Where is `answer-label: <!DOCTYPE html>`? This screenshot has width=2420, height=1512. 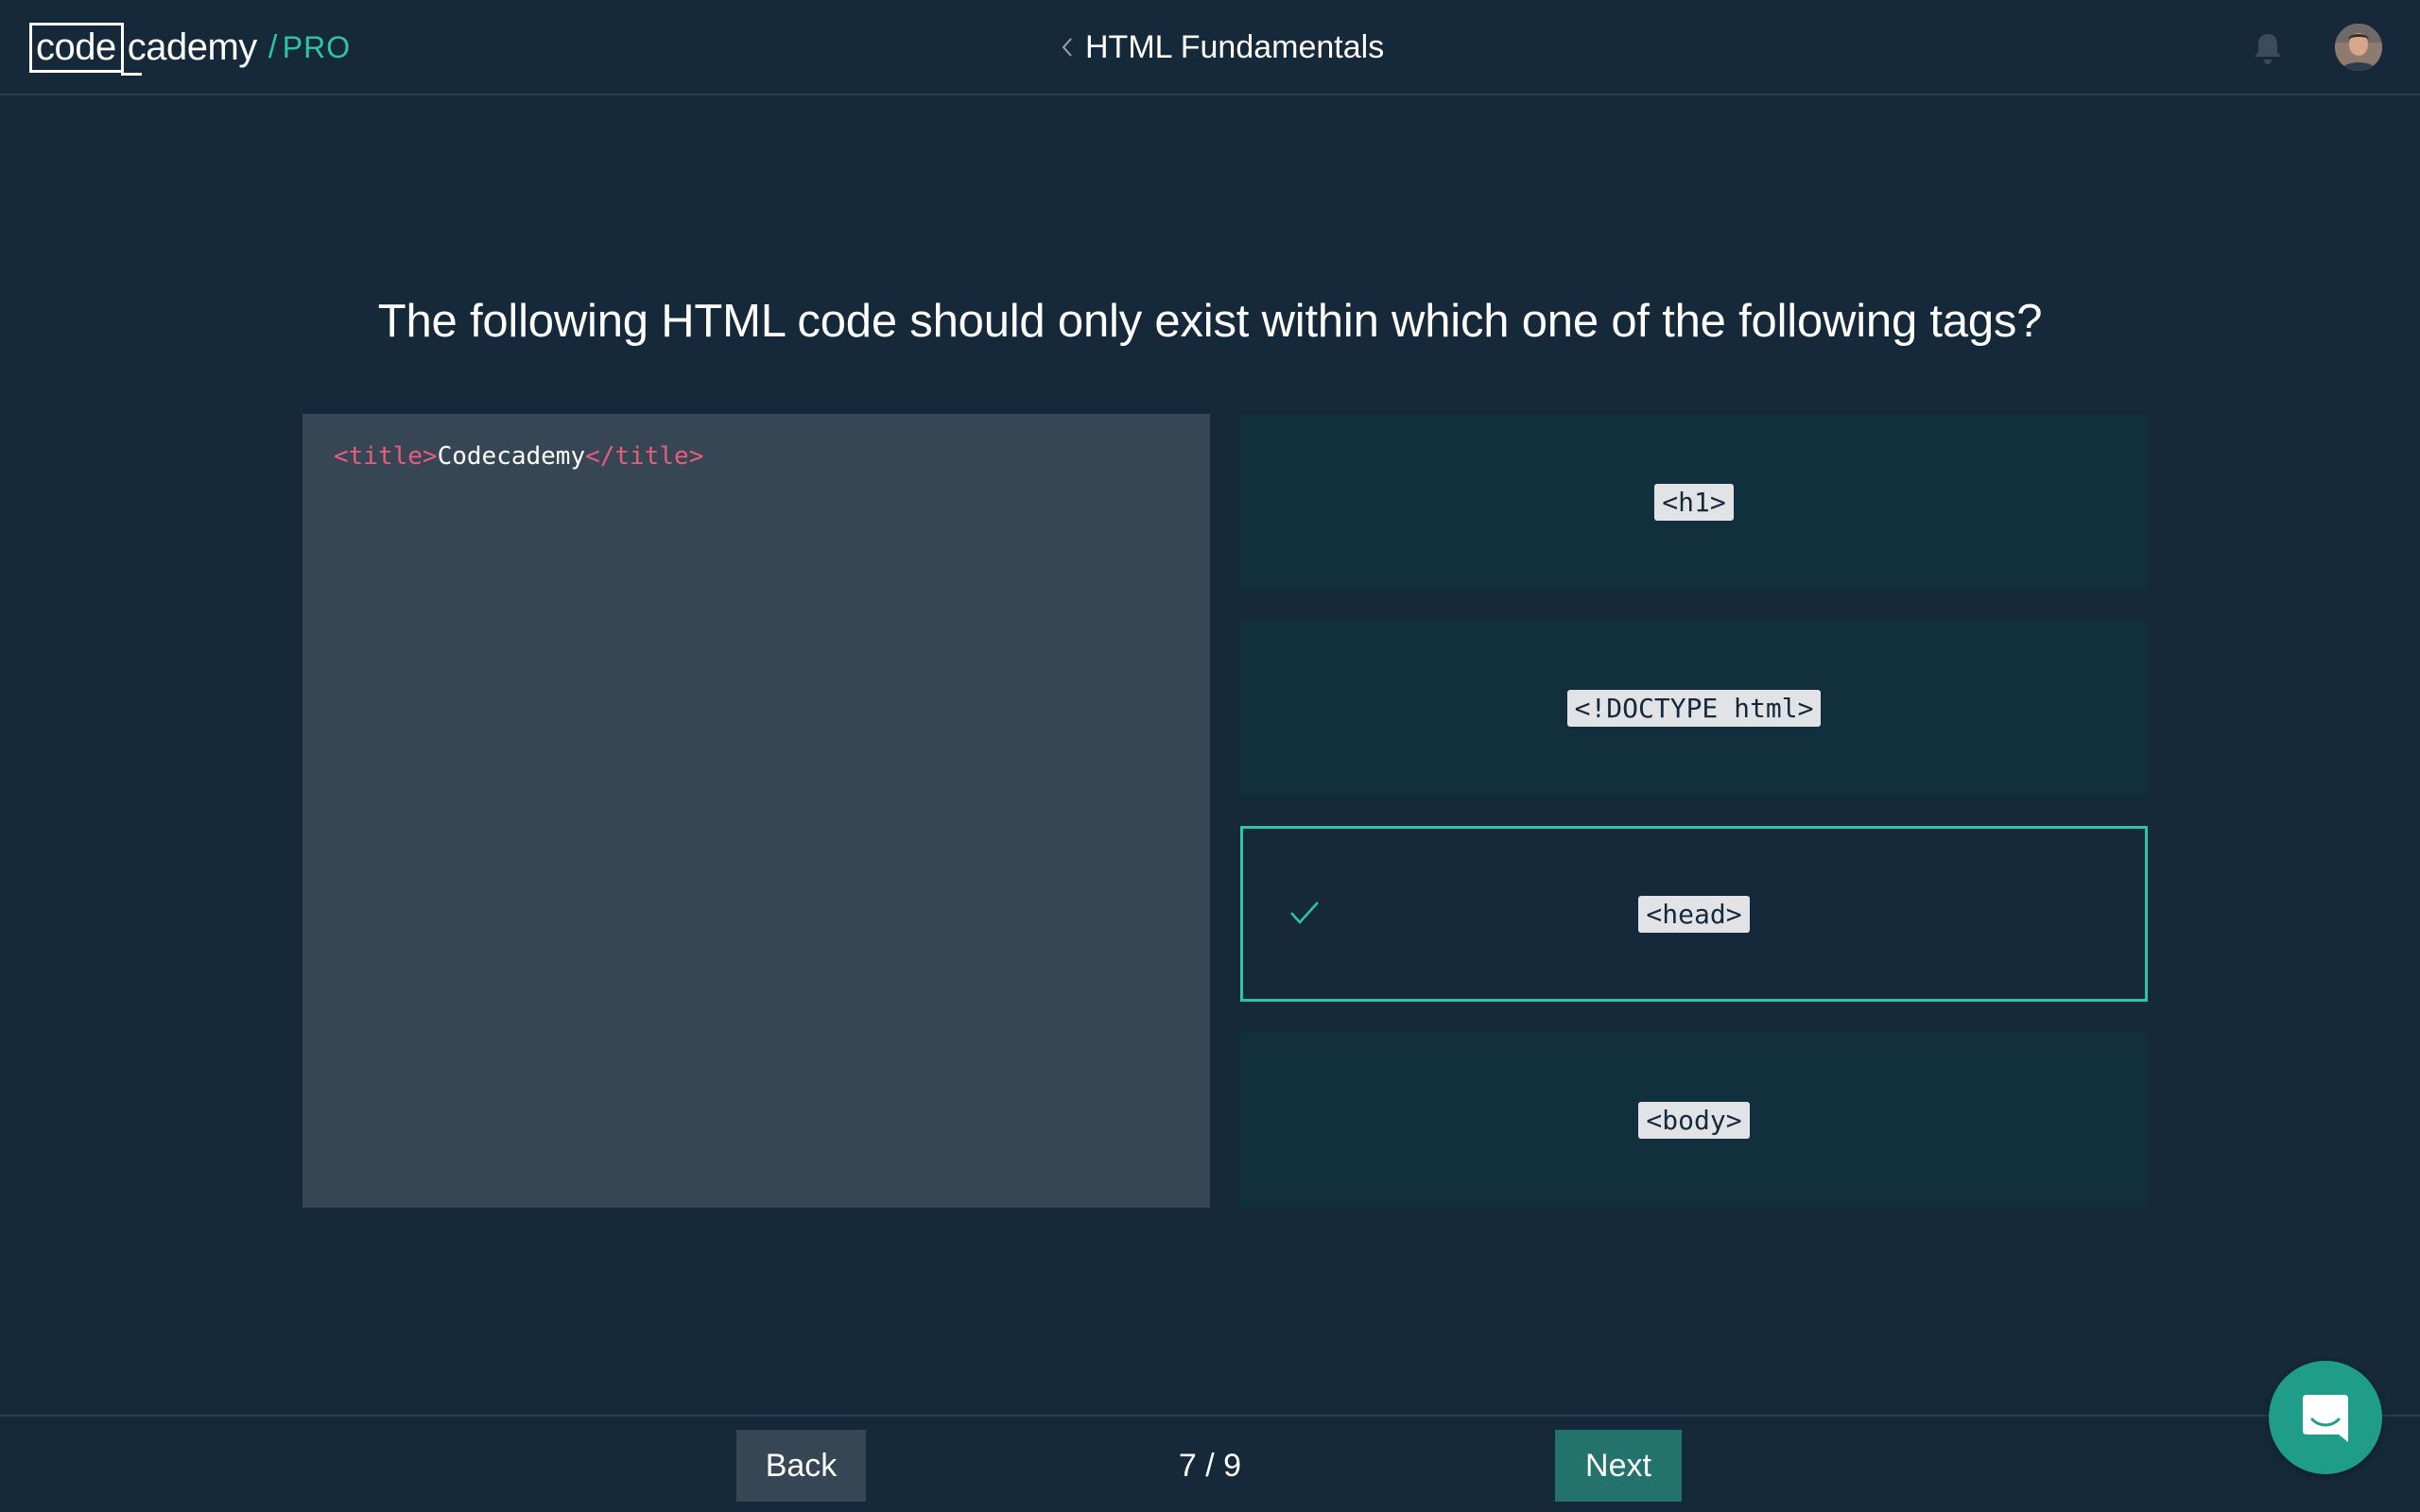 answer-label: <!DOCTYPE html> is located at coordinates (1694, 708).